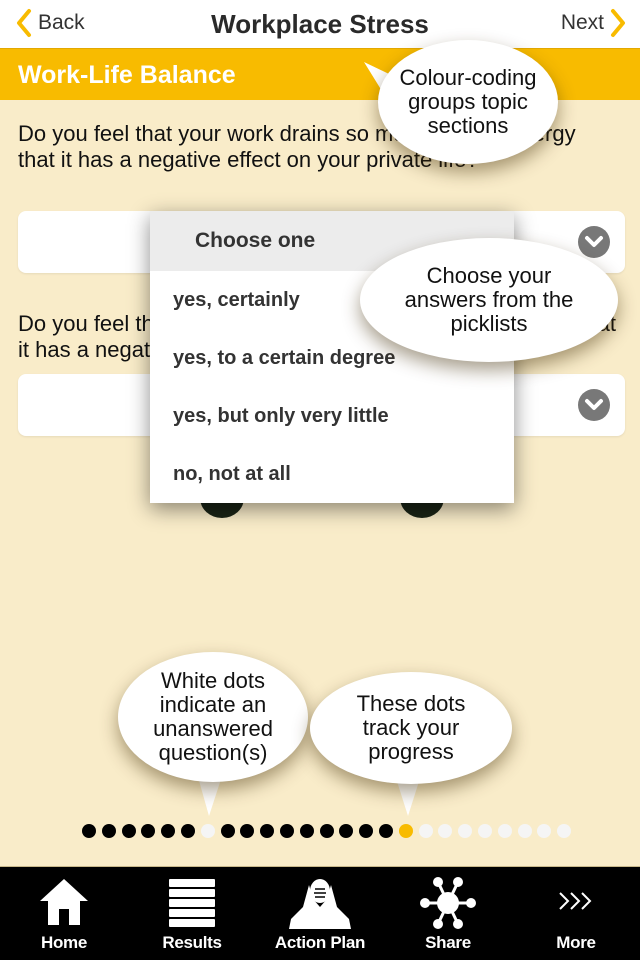 Image resolution: width=640 pixels, height=960 pixels. I want to click on callout-line: answers from the, so click(489, 299).